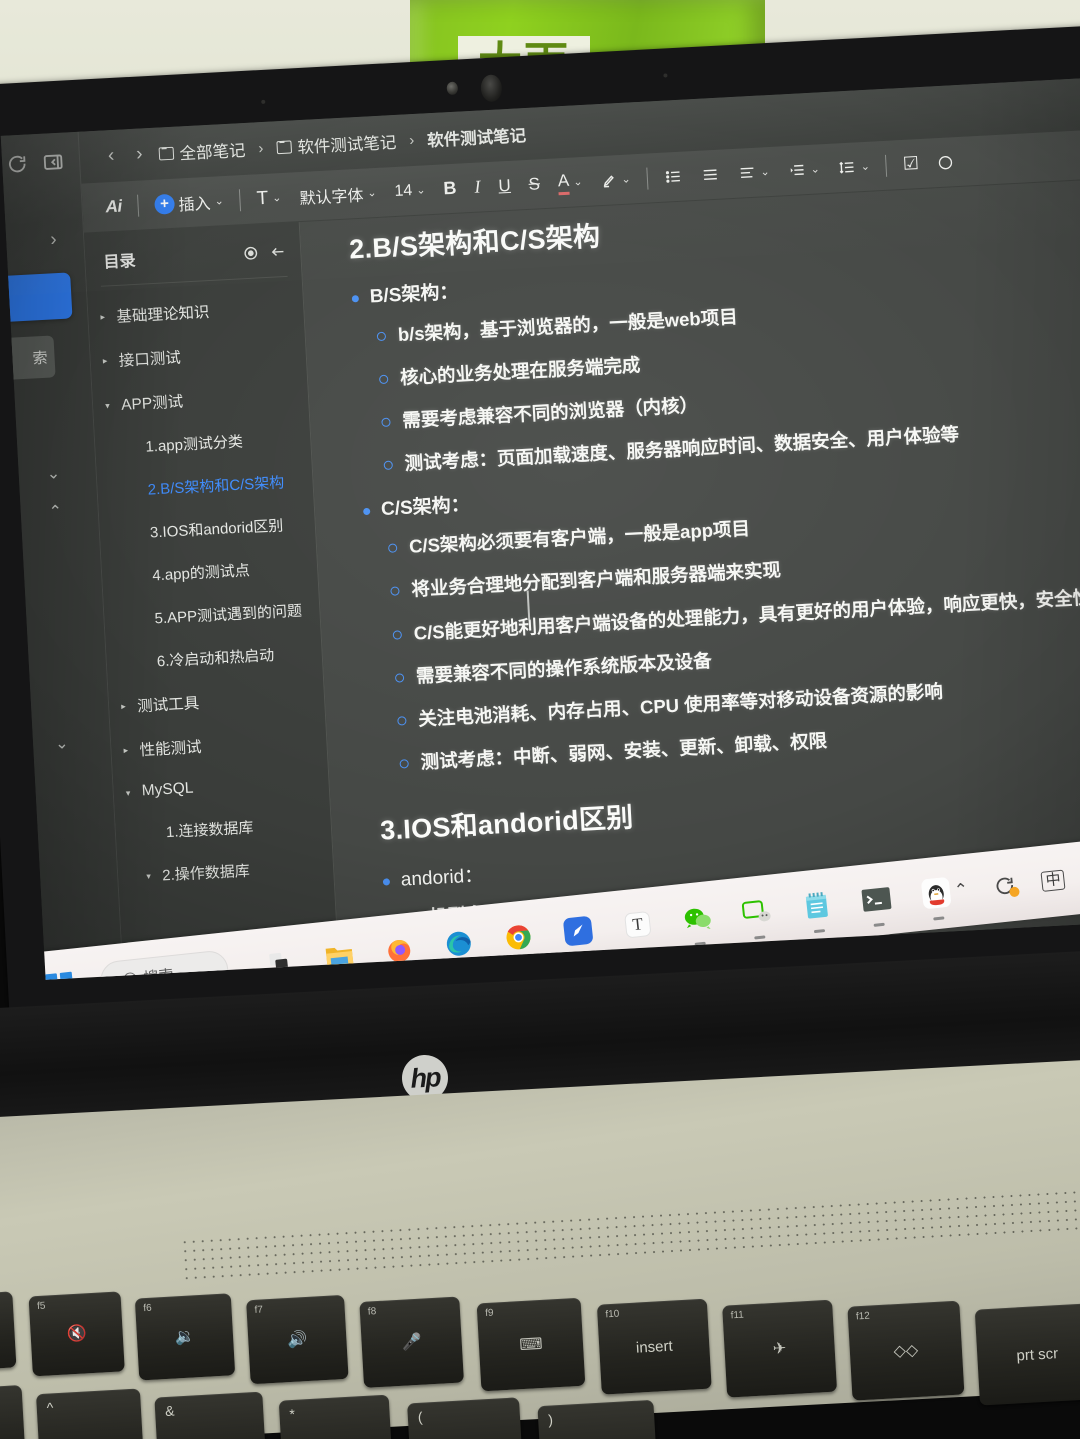 The height and width of the screenshot is (1439, 1080). What do you see at coordinates (665, 75) in the screenshot?
I see `bezel-mic-right` at bounding box center [665, 75].